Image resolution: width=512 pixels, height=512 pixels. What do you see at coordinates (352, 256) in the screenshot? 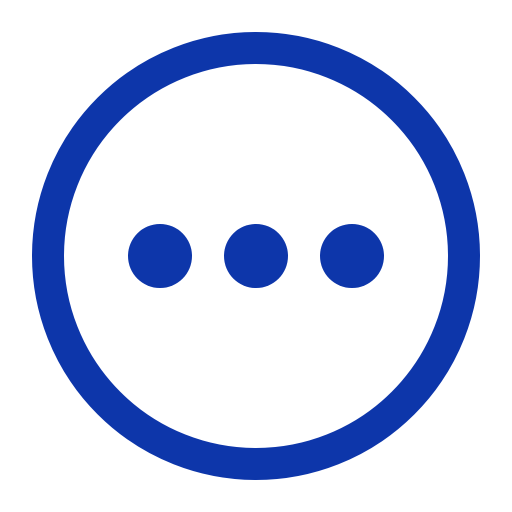
I see `dot-right` at bounding box center [352, 256].